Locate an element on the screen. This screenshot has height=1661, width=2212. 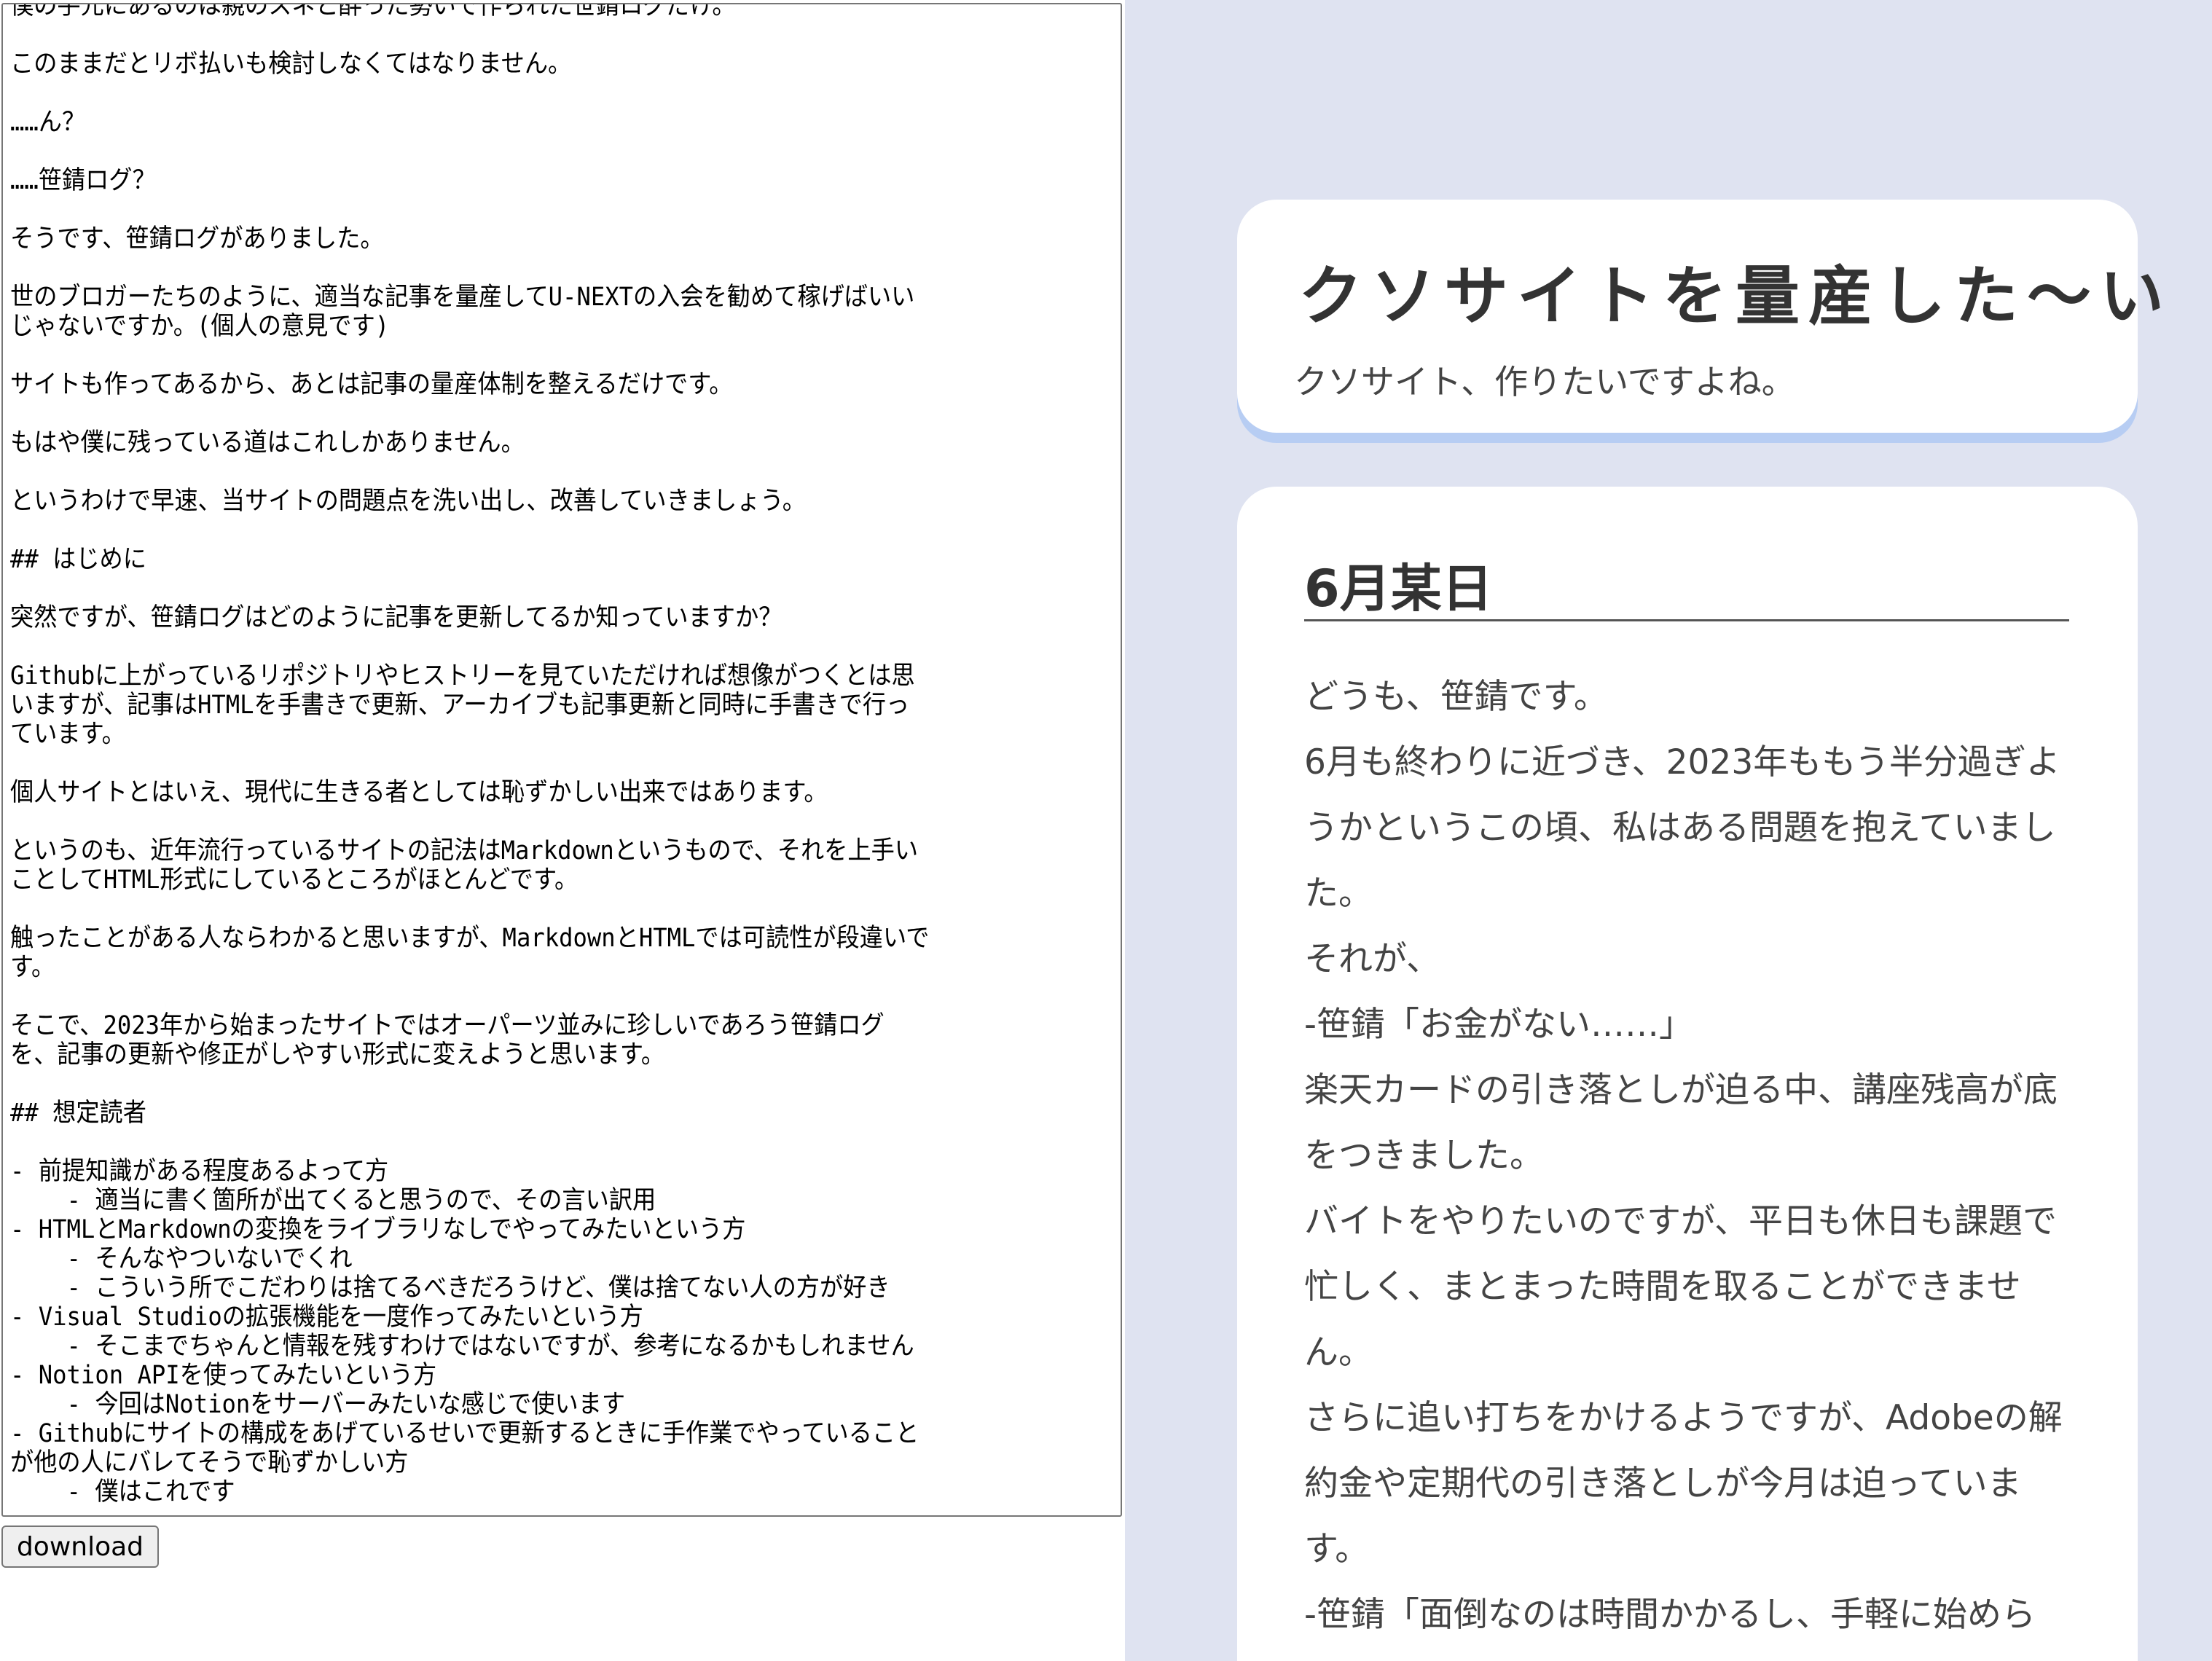
editor-line: 僕の手元にあるのは親のスネと酔った勢いで作られた笹錆ログだけ。 is located at coordinates (373, 11).